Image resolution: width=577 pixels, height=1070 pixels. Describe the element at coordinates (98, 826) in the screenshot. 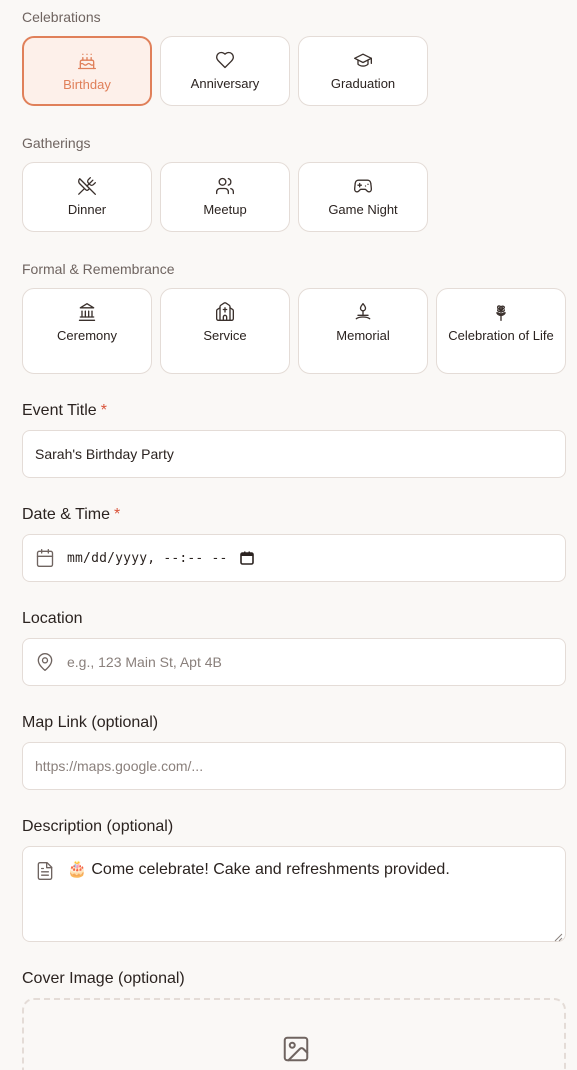

I see `description-label: Description (optional)` at that location.